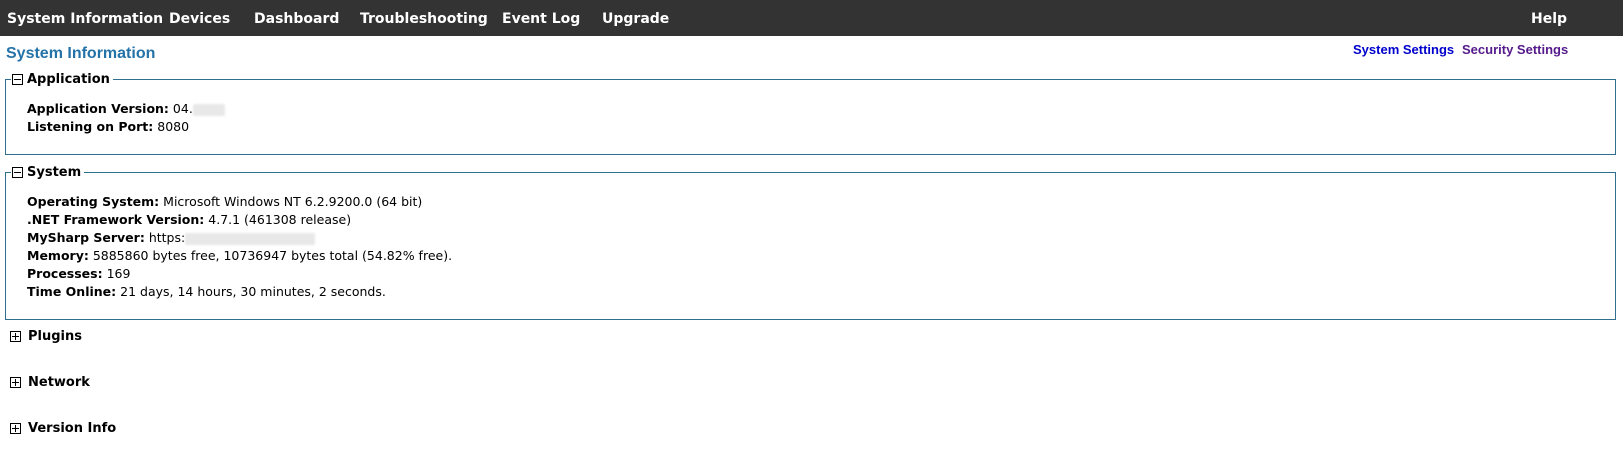 This screenshot has height=462, width=1623. I want to click on processes-value: 169, so click(118, 273).